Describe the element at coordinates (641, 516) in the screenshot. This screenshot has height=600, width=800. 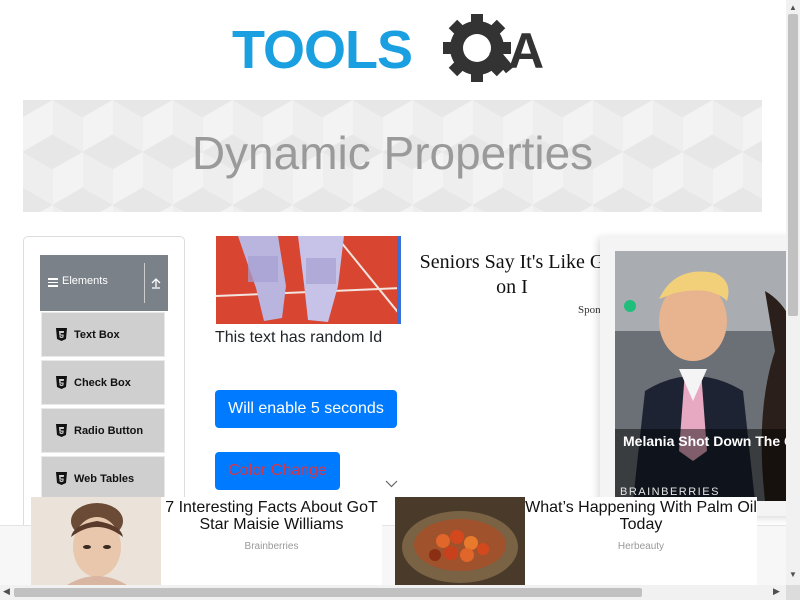
I see `bottom-ad-title: What’s Happening With Palm Oil Today` at that location.